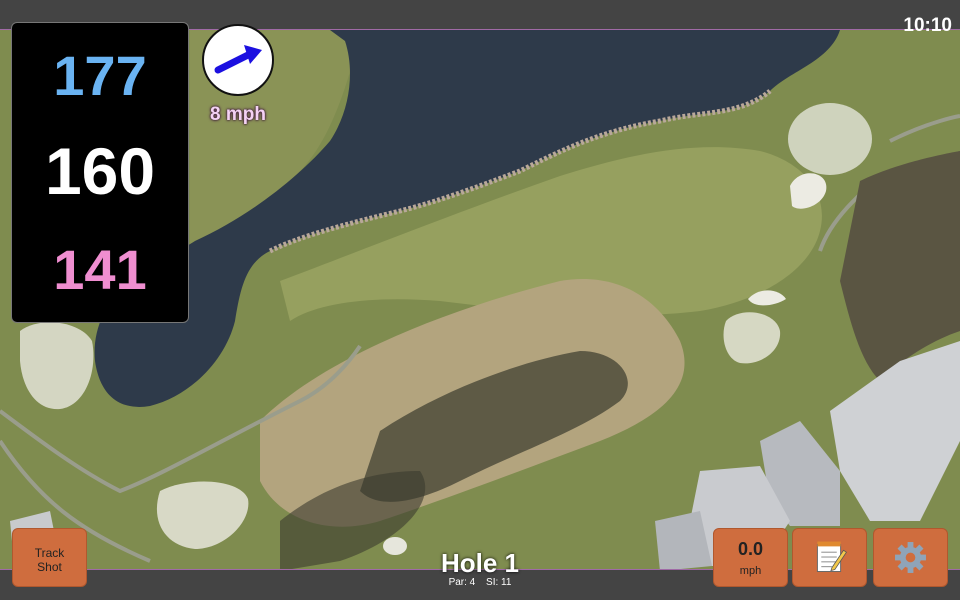 The image size is (960, 600). What do you see at coordinates (238, 114) in the screenshot?
I see `wind-speed: 8 mph` at bounding box center [238, 114].